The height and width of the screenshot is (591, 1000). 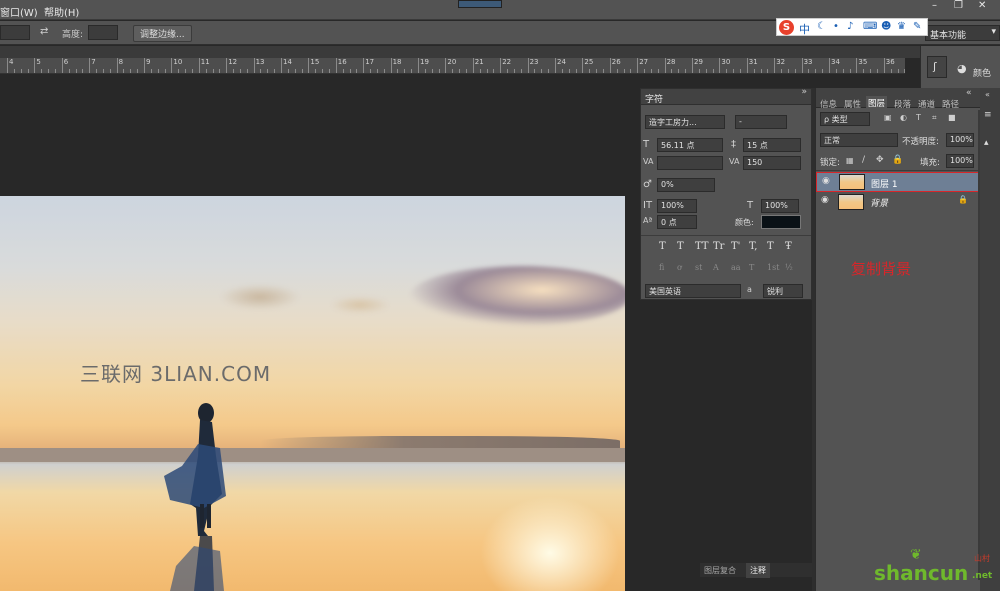 I want to click on opentype-button: A, so click(x=716, y=267).